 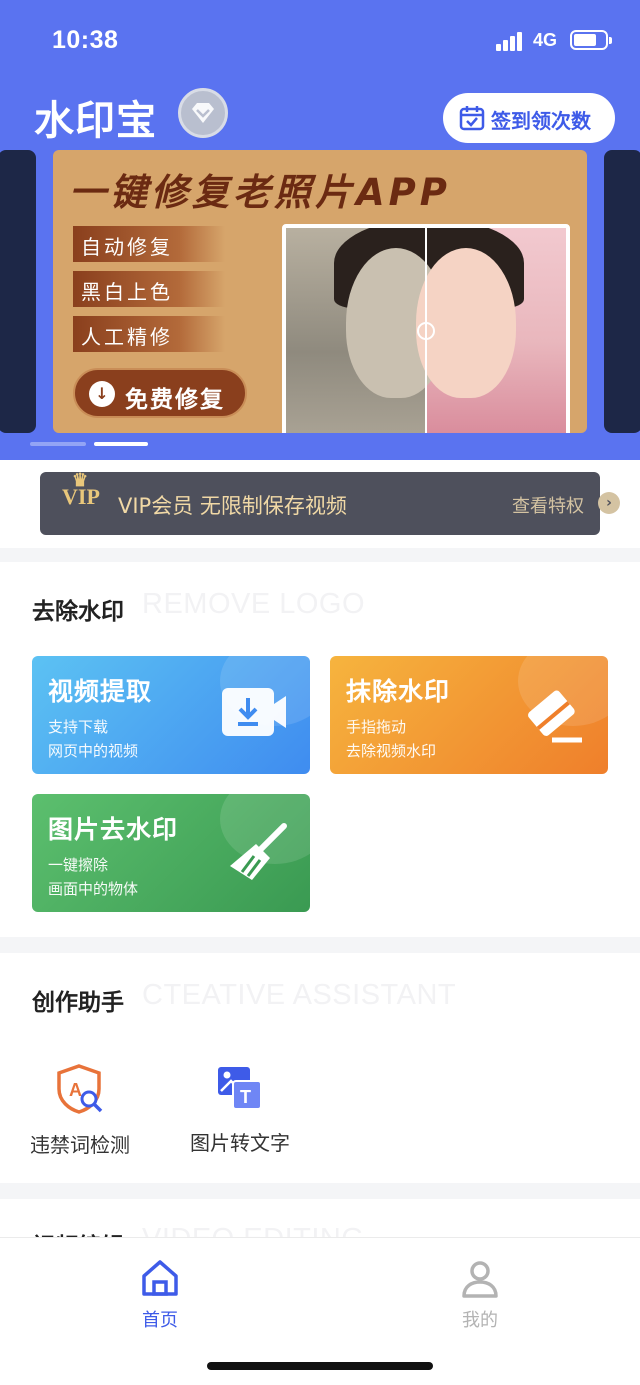 I want to click on battery-icon, so click(x=591, y=40).